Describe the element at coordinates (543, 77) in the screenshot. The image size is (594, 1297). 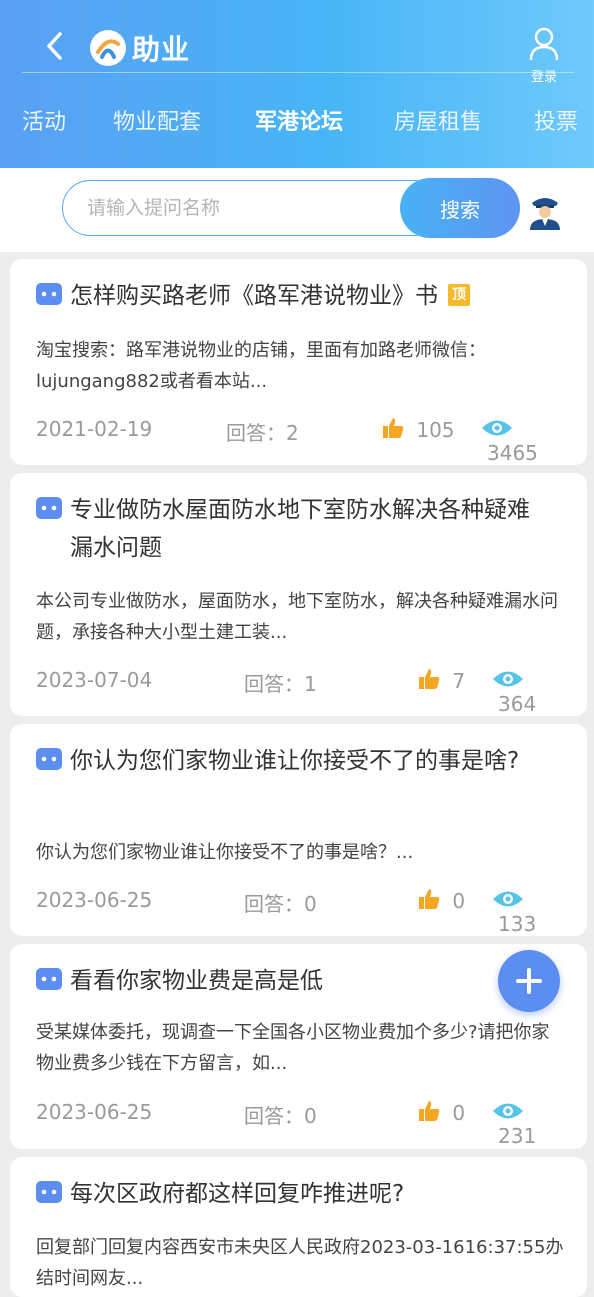
I see `login-label: 登录` at that location.